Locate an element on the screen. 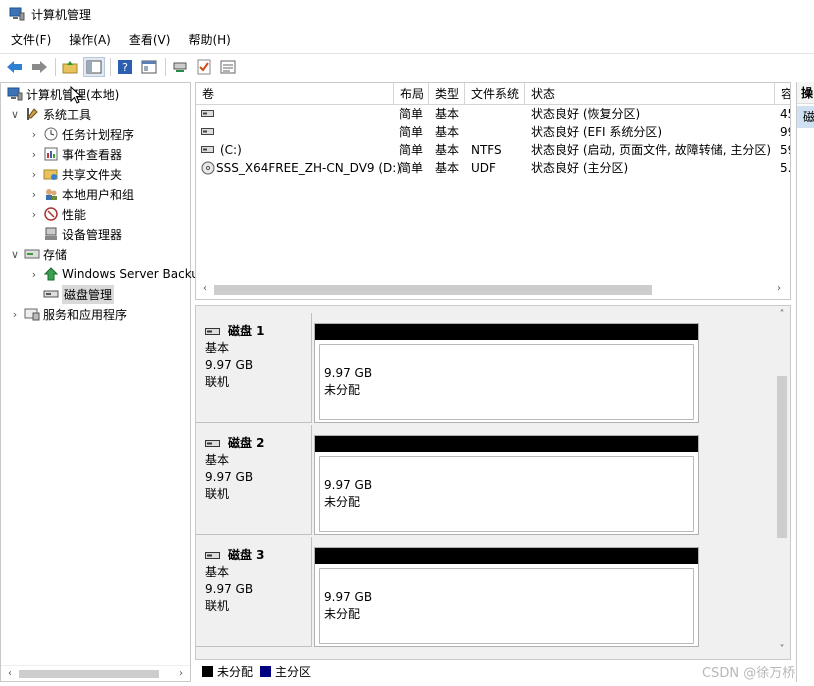 Image resolution: width=814 pixels, height=686 pixels. tree-horizontal-scrollbar: ‹ › is located at coordinates (95, 673).